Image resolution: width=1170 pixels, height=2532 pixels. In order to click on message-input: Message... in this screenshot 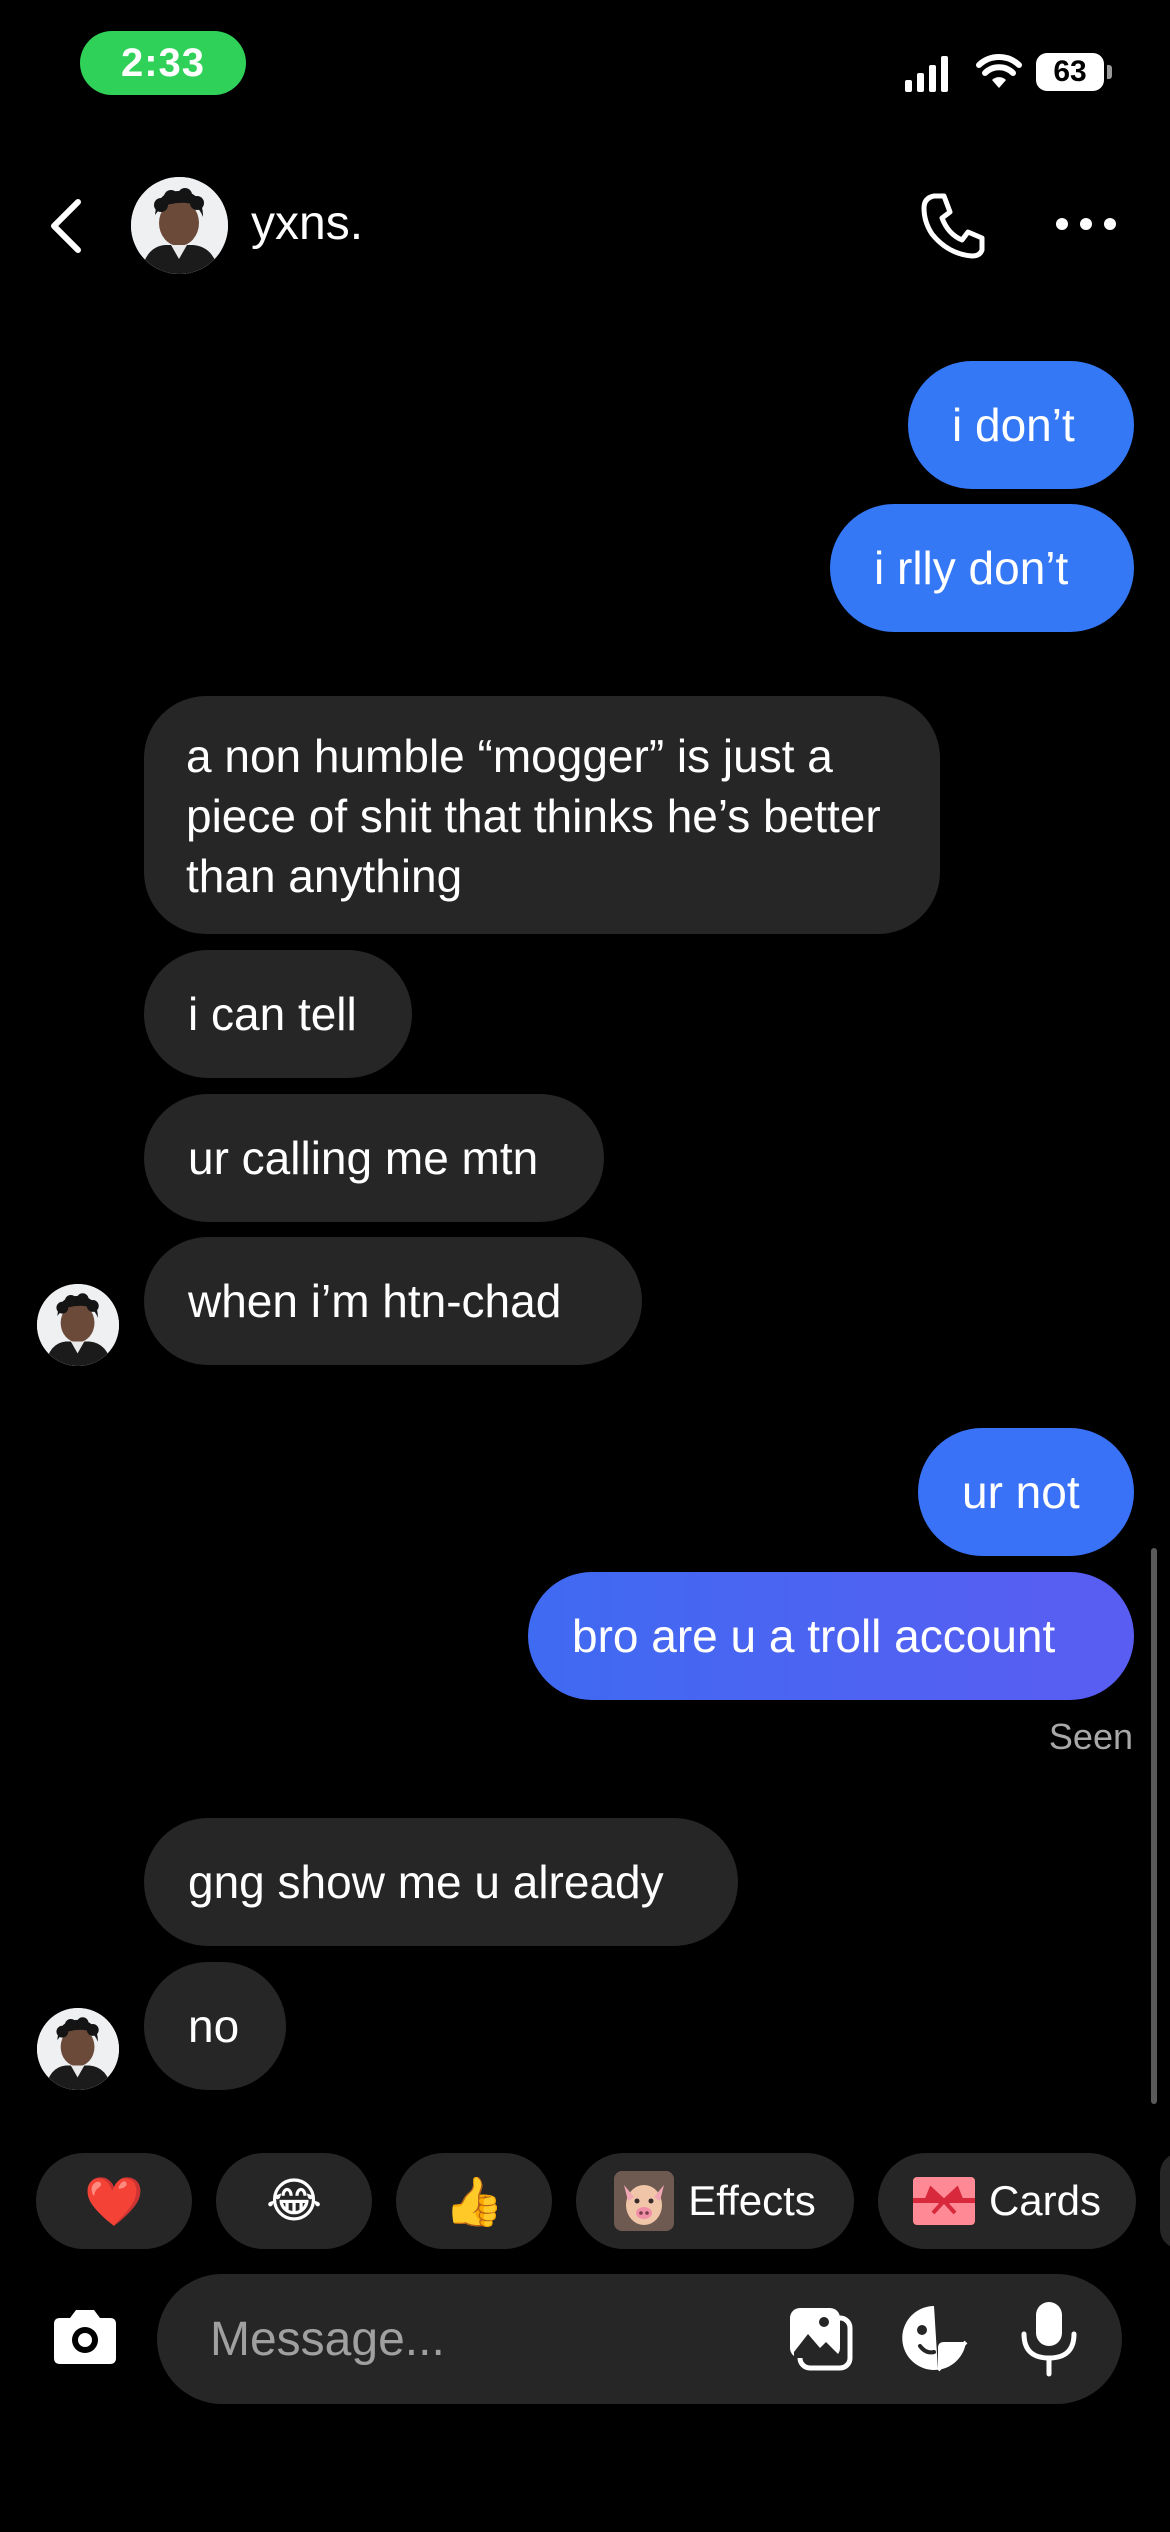, I will do `click(327, 2339)`.